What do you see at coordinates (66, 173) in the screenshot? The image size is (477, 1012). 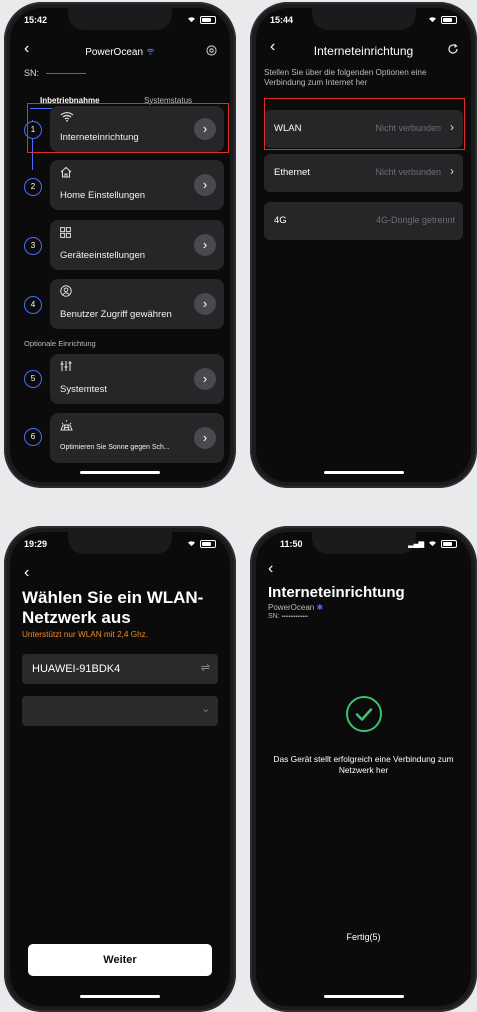 I see `home-icon` at bounding box center [66, 173].